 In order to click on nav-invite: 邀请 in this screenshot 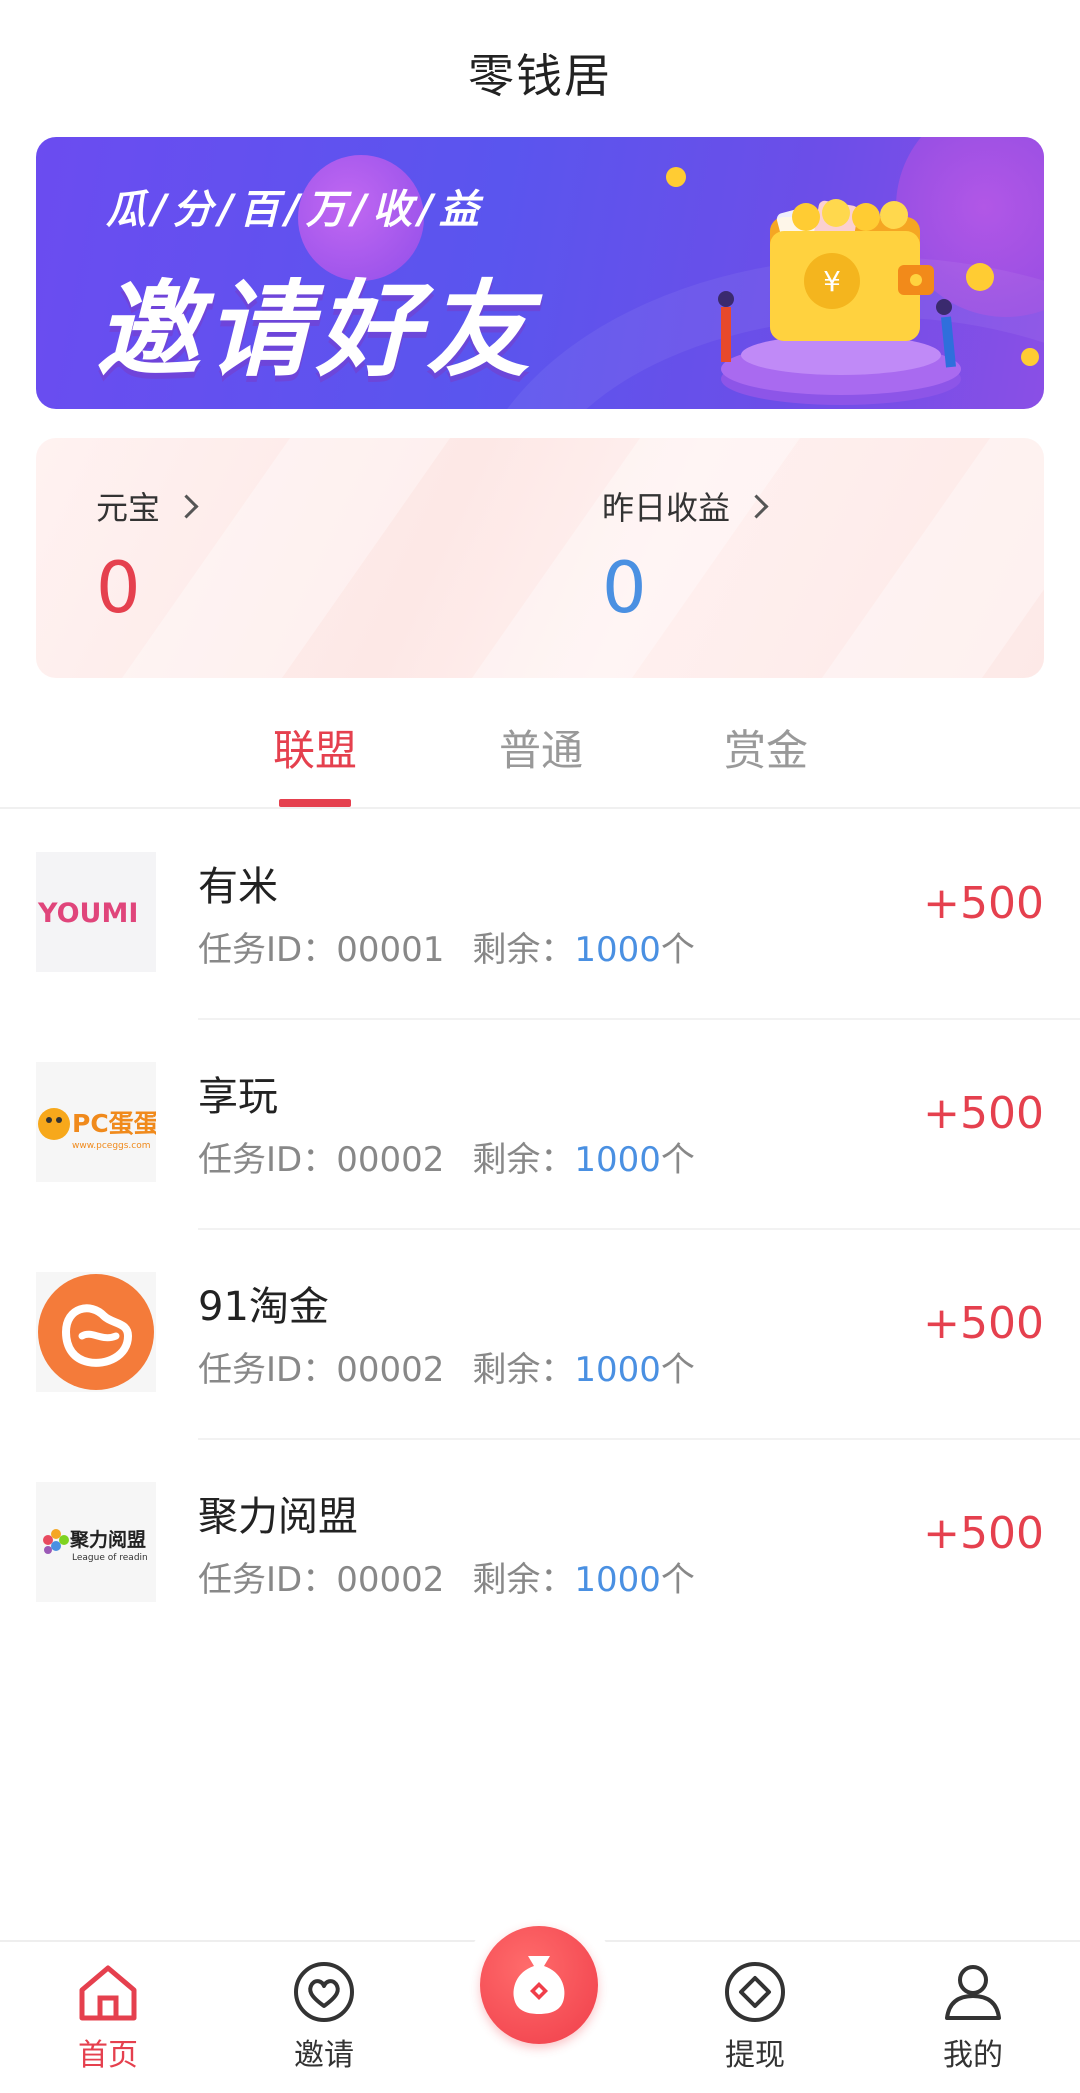, I will do `click(324, 2017)`.